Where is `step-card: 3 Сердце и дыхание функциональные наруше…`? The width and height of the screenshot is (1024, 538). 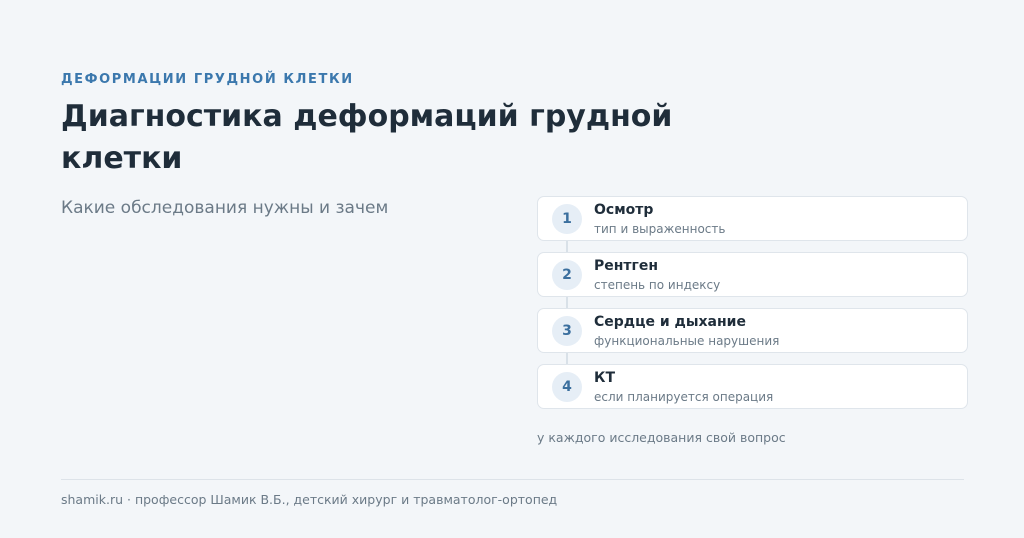
step-card: 3 Сердце и дыхание функциональные наруше… is located at coordinates (752, 330).